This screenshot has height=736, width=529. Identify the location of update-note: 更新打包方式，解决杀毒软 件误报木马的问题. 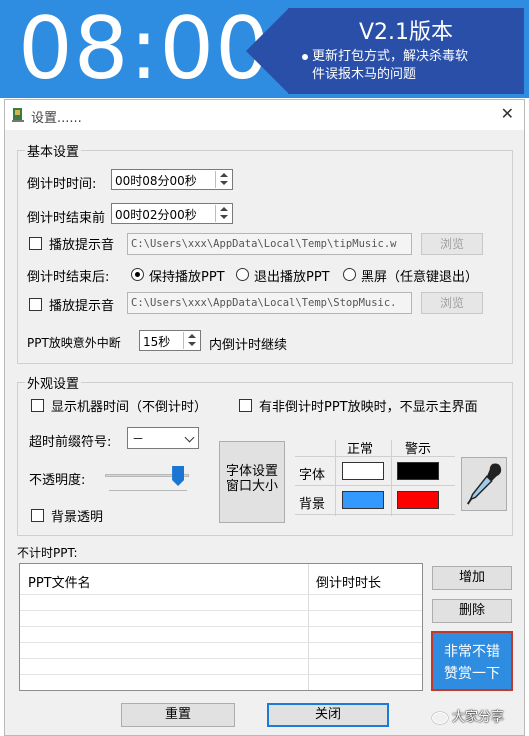
(410, 66).